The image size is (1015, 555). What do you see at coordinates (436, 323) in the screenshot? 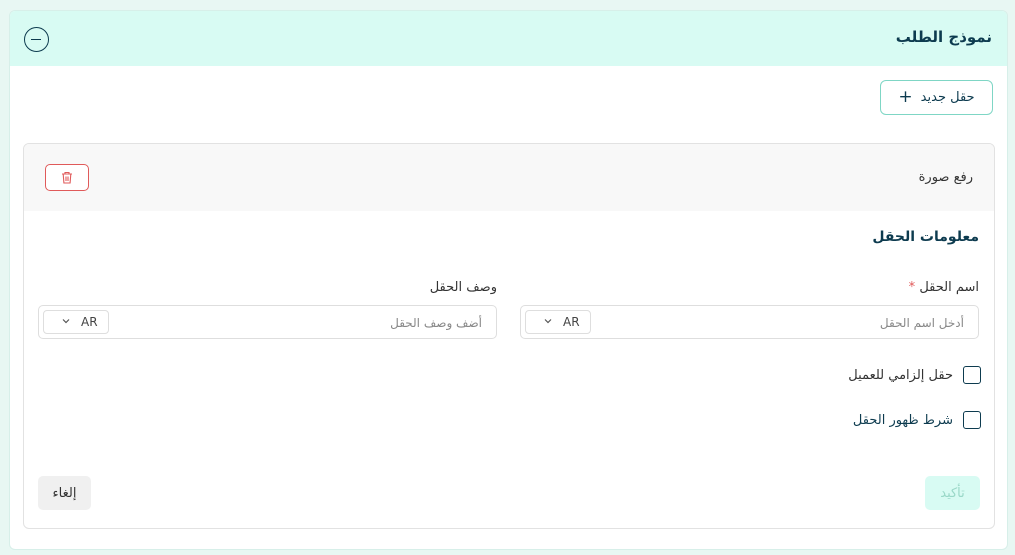
I see `field-description-placeholder: أضف وصف الحقل` at bounding box center [436, 323].